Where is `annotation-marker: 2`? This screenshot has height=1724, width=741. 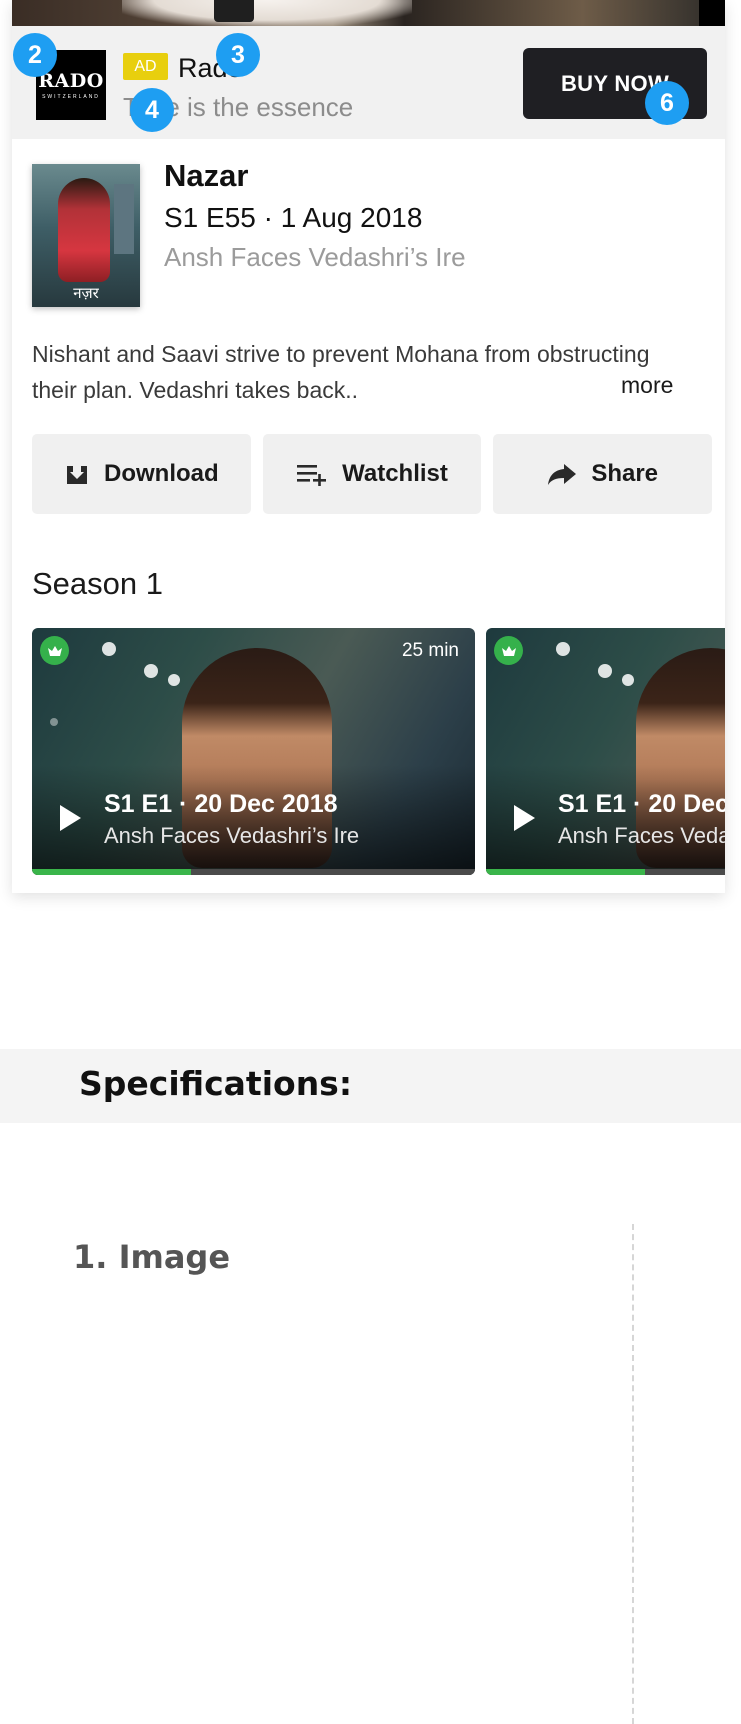 annotation-marker: 2 is located at coordinates (35, 55).